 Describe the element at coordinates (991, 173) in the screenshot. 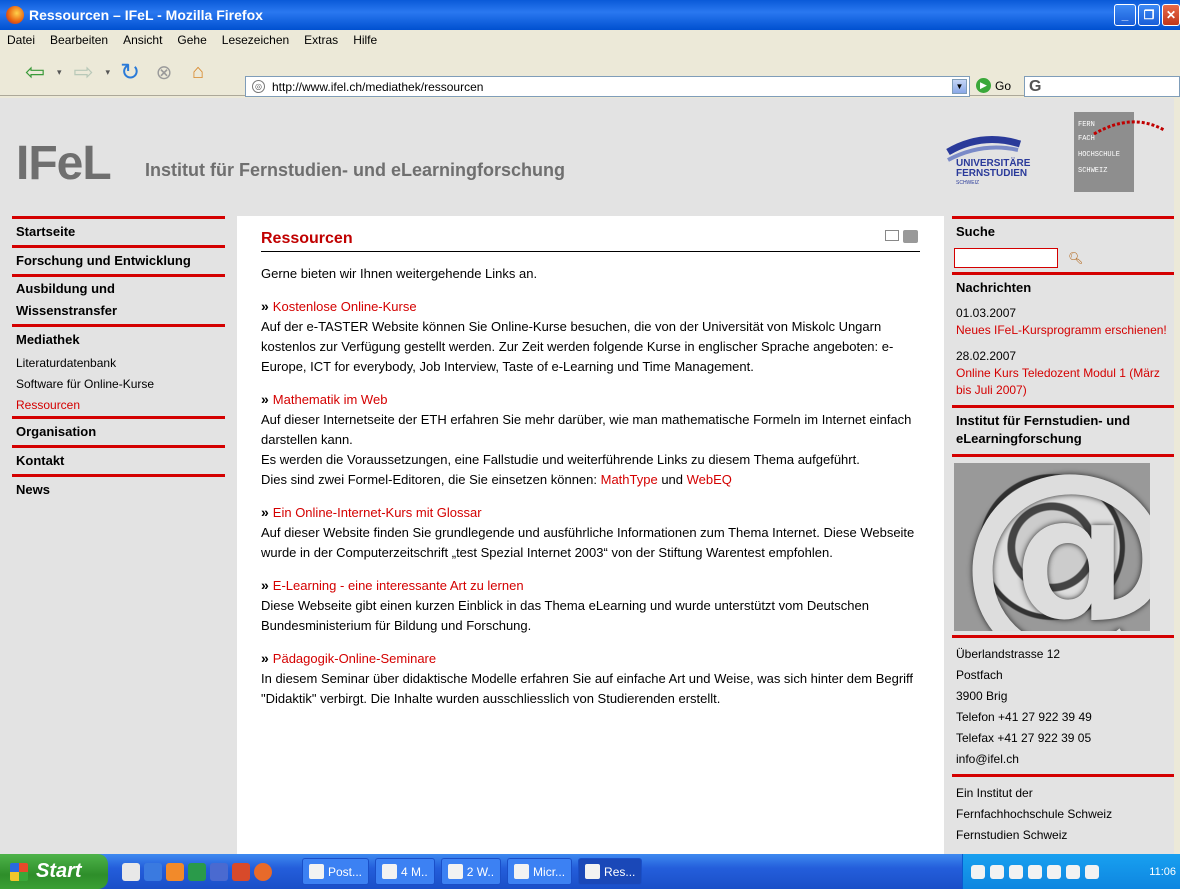

I see `partner-line-2: FERNSTUDIEN` at that location.